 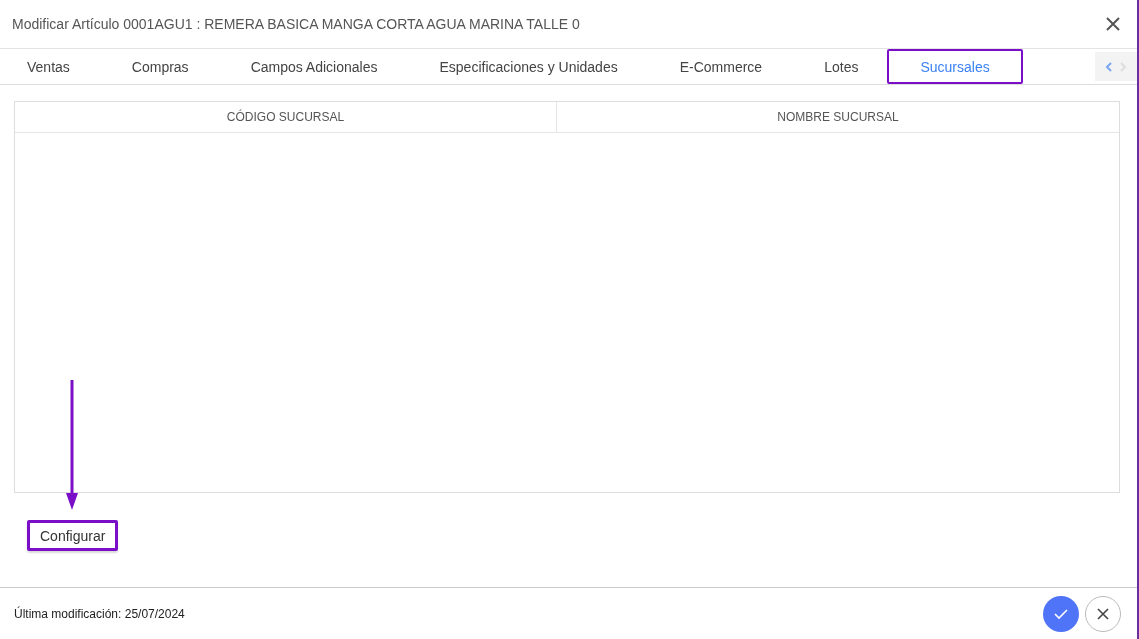 What do you see at coordinates (721, 66) in the screenshot?
I see `tab: E-Commerce` at bounding box center [721, 66].